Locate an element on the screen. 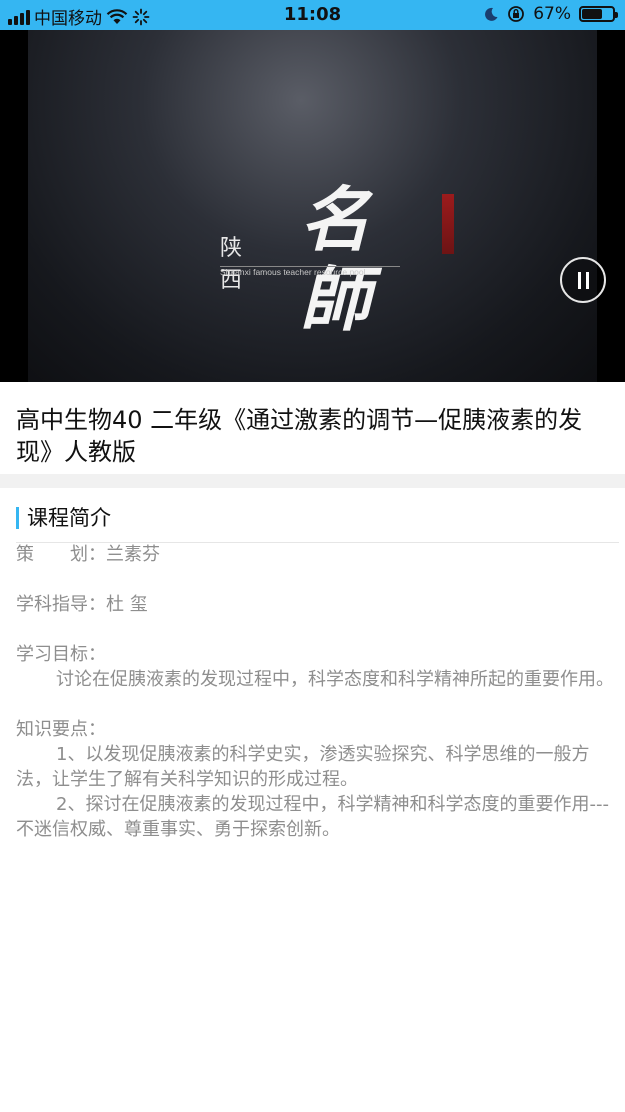  pause-icon is located at coordinates (579, 280).